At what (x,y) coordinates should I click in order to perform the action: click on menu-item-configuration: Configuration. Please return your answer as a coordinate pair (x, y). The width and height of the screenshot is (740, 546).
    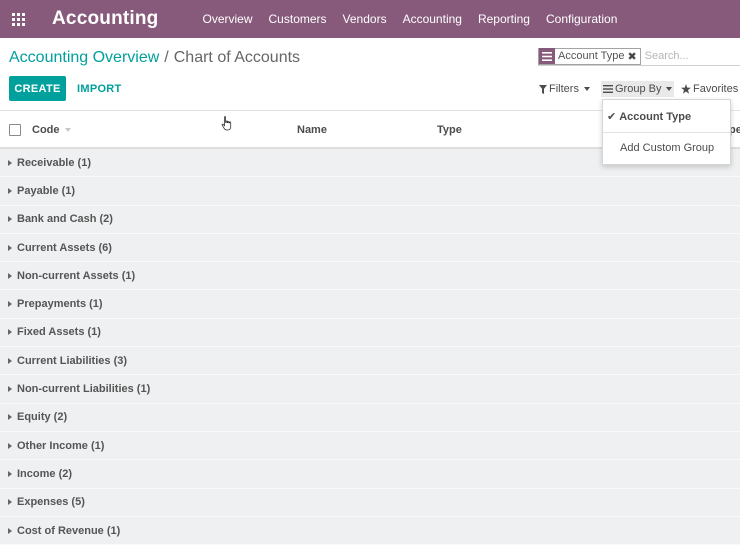
    Looking at the image, I should click on (581, 19).